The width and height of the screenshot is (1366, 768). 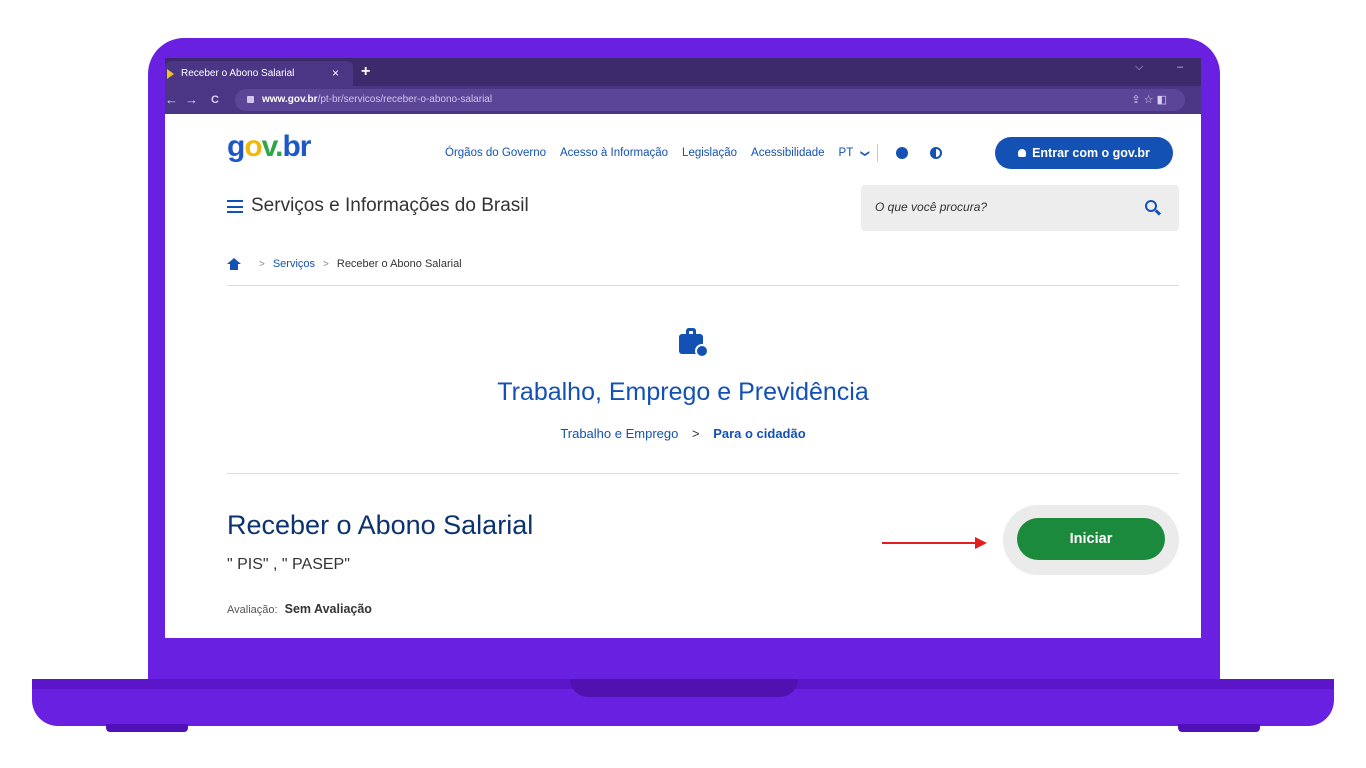 What do you see at coordinates (1139, 67) in the screenshot?
I see `tab-search-icon: ⌵` at bounding box center [1139, 67].